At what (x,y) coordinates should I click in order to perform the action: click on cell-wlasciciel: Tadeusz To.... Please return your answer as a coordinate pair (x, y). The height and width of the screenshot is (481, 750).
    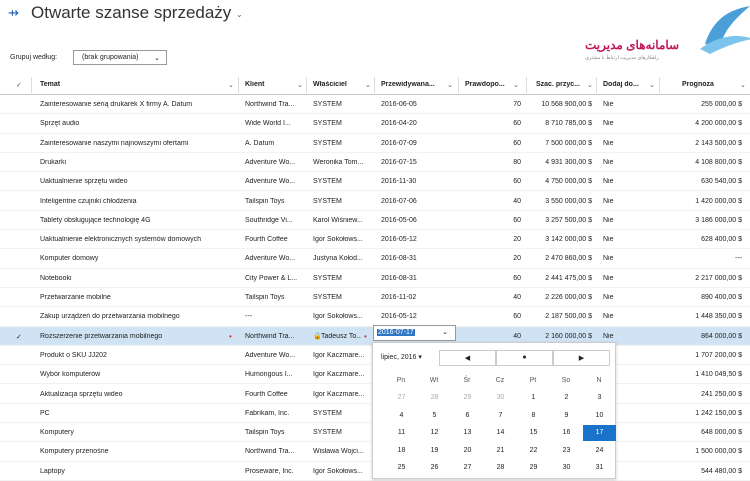
    Looking at the image, I should click on (341, 336).